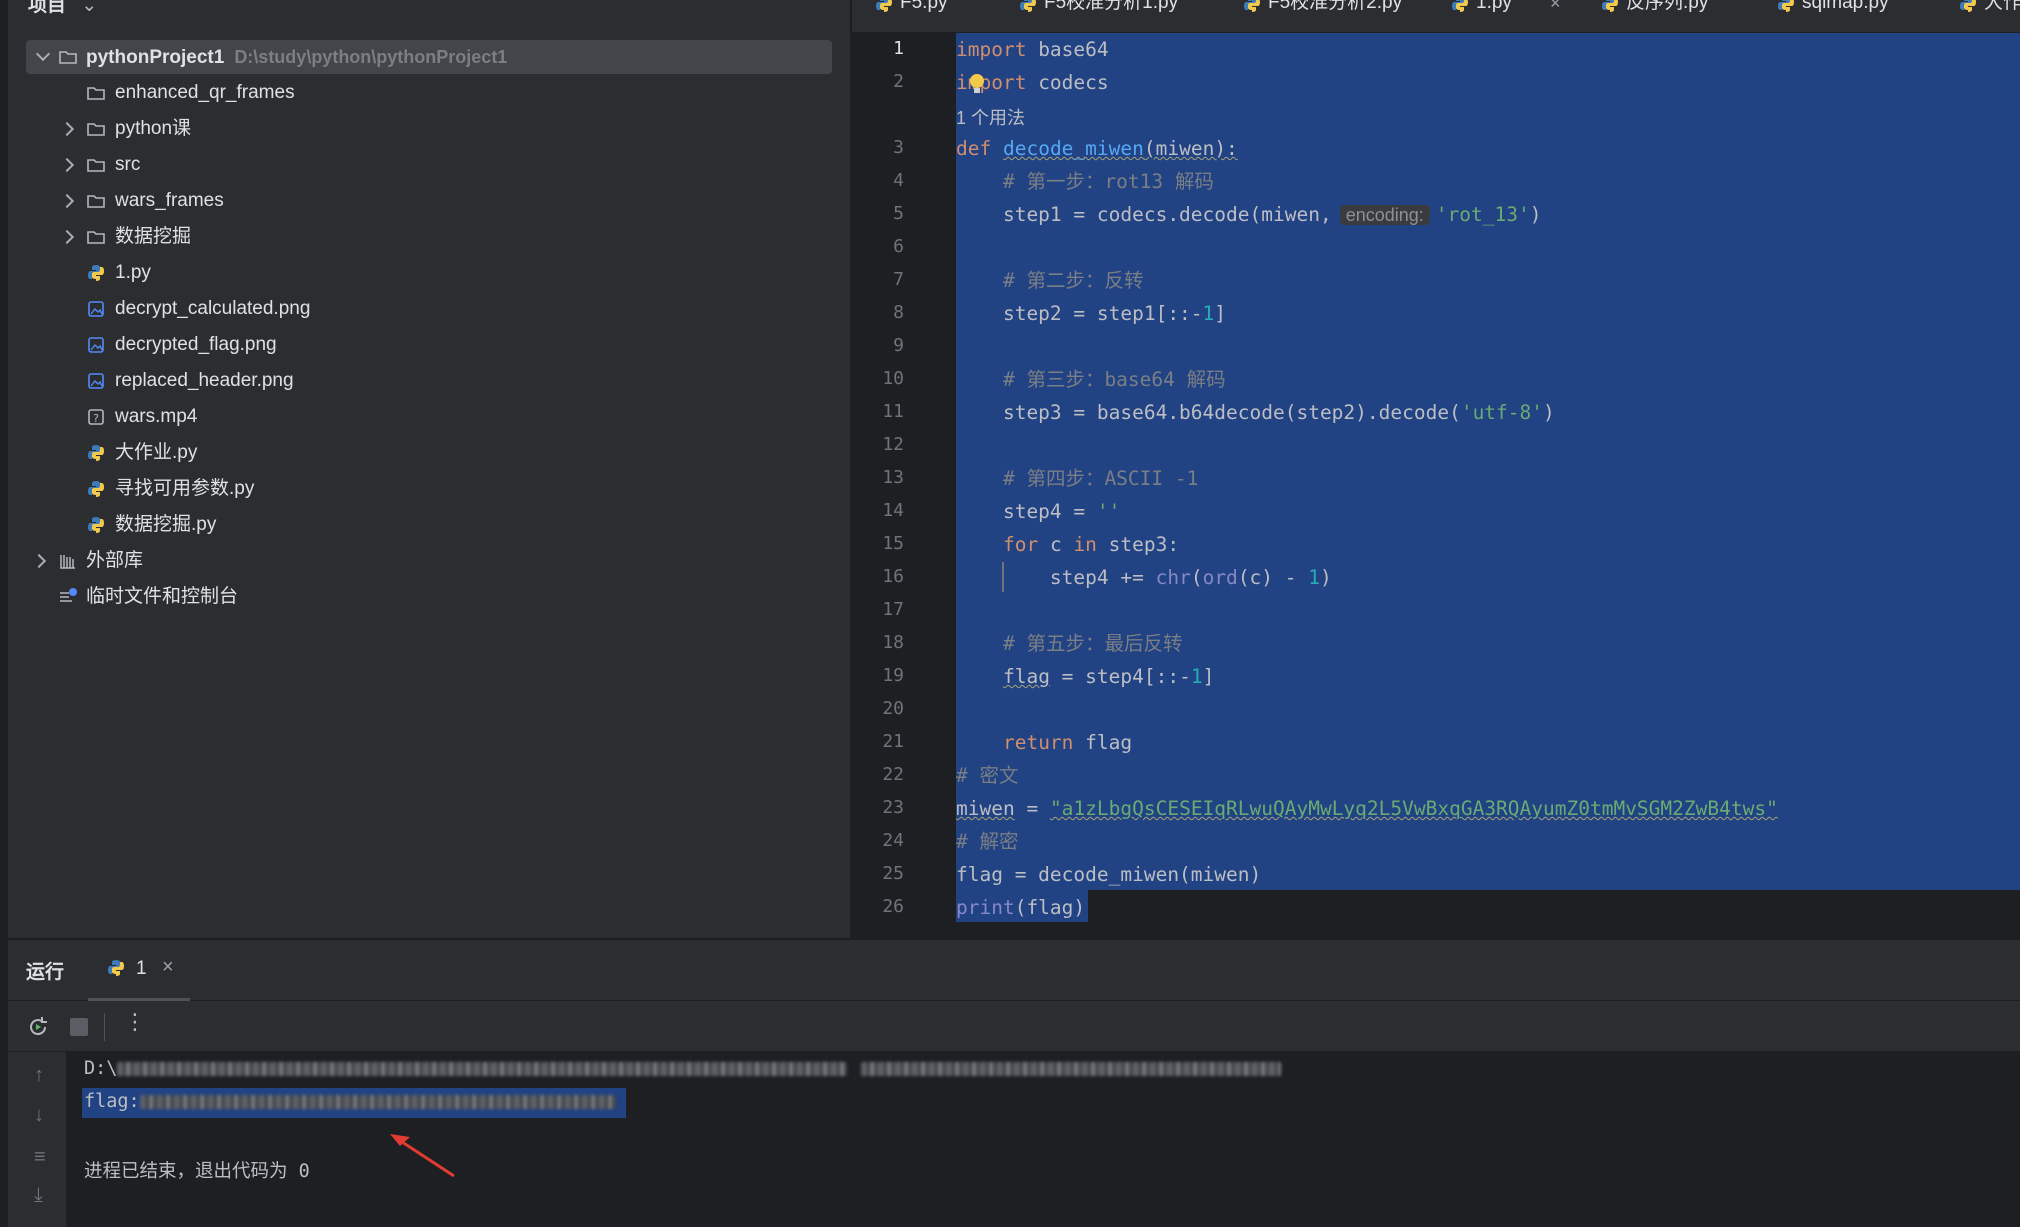 The image size is (2020, 1227). Describe the element at coordinates (429, 93) in the screenshot. I see `tree-item-enhanced-qr-frames: enhanced_qr_frames` at that location.